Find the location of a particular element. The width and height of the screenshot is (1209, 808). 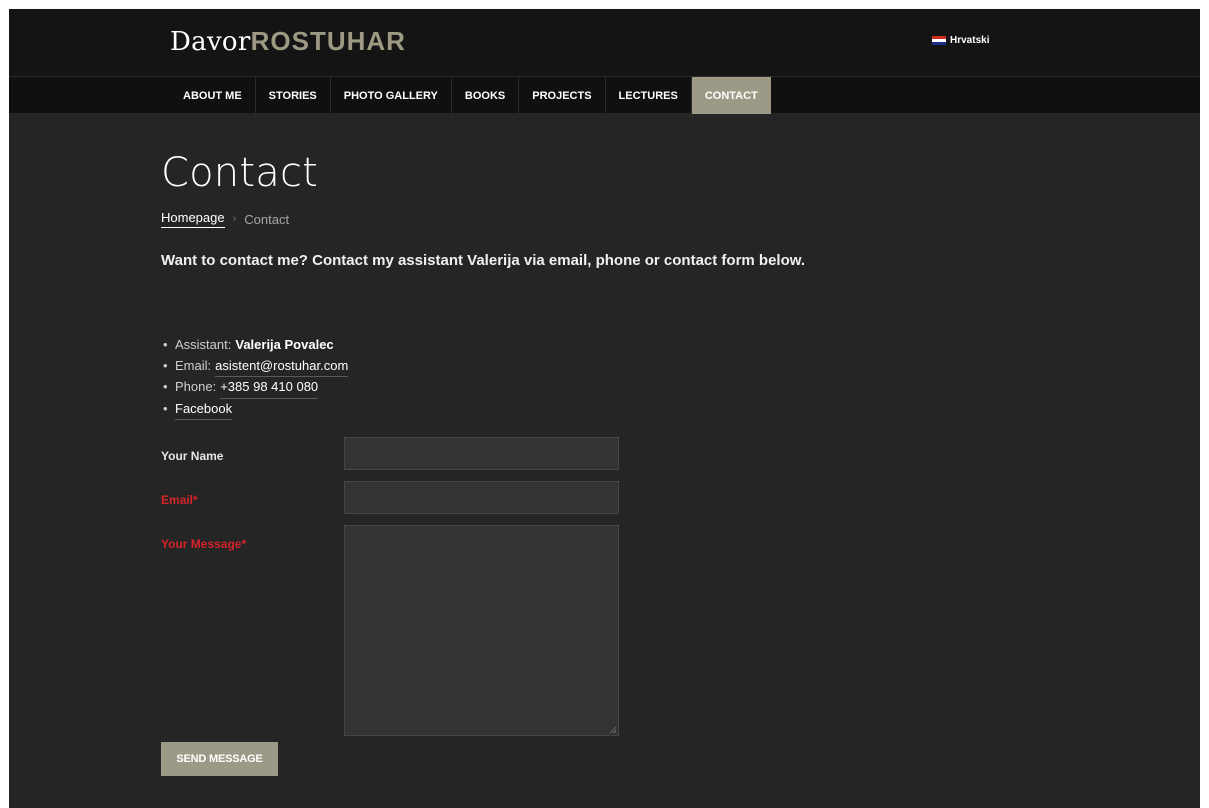

top-bar: DavorROSTUHAR Hrvatski is located at coordinates (604, 42).